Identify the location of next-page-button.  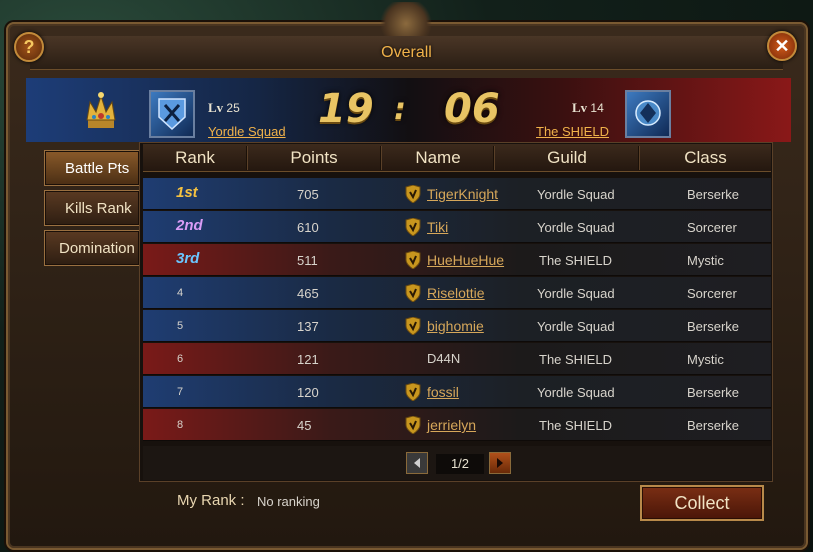
(500, 463).